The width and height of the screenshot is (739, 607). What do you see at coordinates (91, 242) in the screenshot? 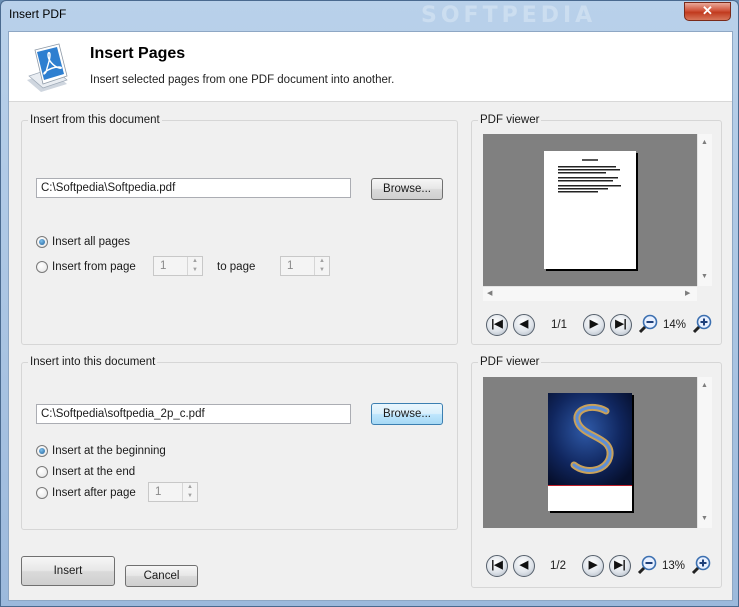
I see `radio-all-pages-label: Insert all pages` at bounding box center [91, 242].